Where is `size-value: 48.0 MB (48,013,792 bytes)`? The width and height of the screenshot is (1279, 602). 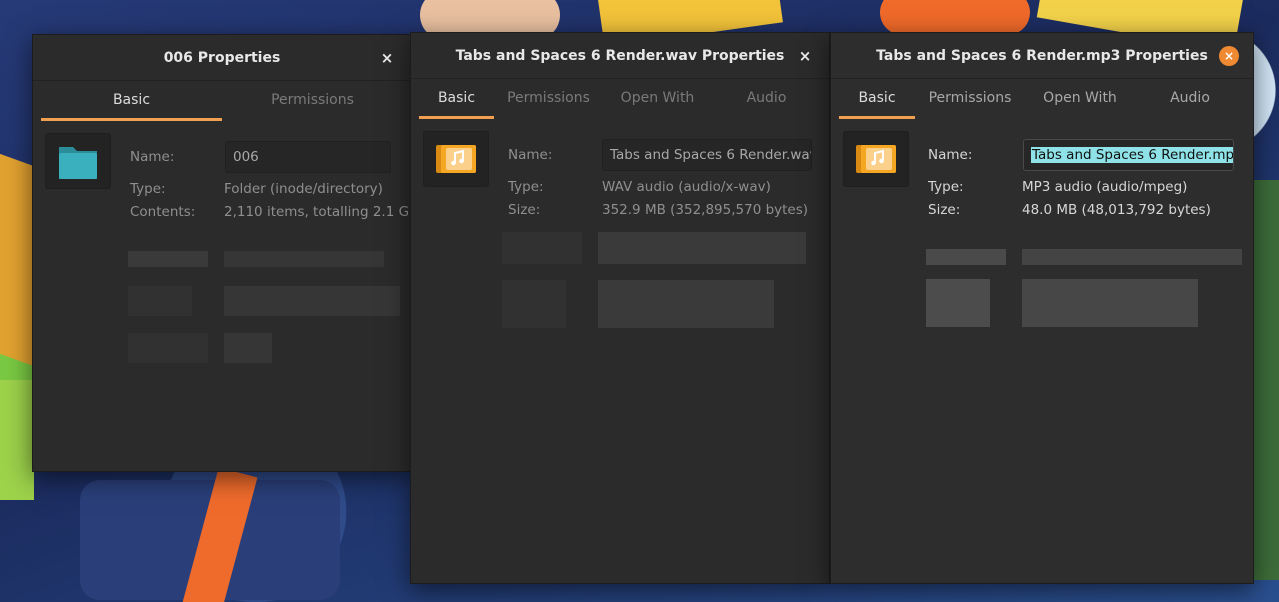
size-value: 48.0 MB (48,013,792 bytes) is located at coordinates (1116, 210).